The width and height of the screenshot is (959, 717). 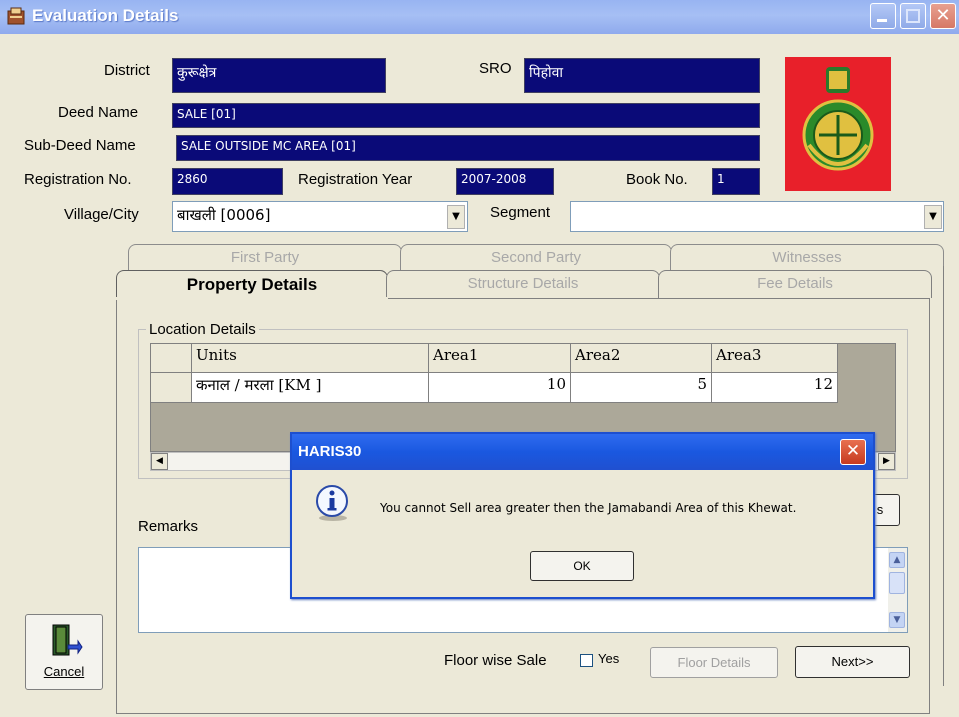 What do you see at coordinates (582, 566) in the screenshot?
I see `ok-button: OK` at bounding box center [582, 566].